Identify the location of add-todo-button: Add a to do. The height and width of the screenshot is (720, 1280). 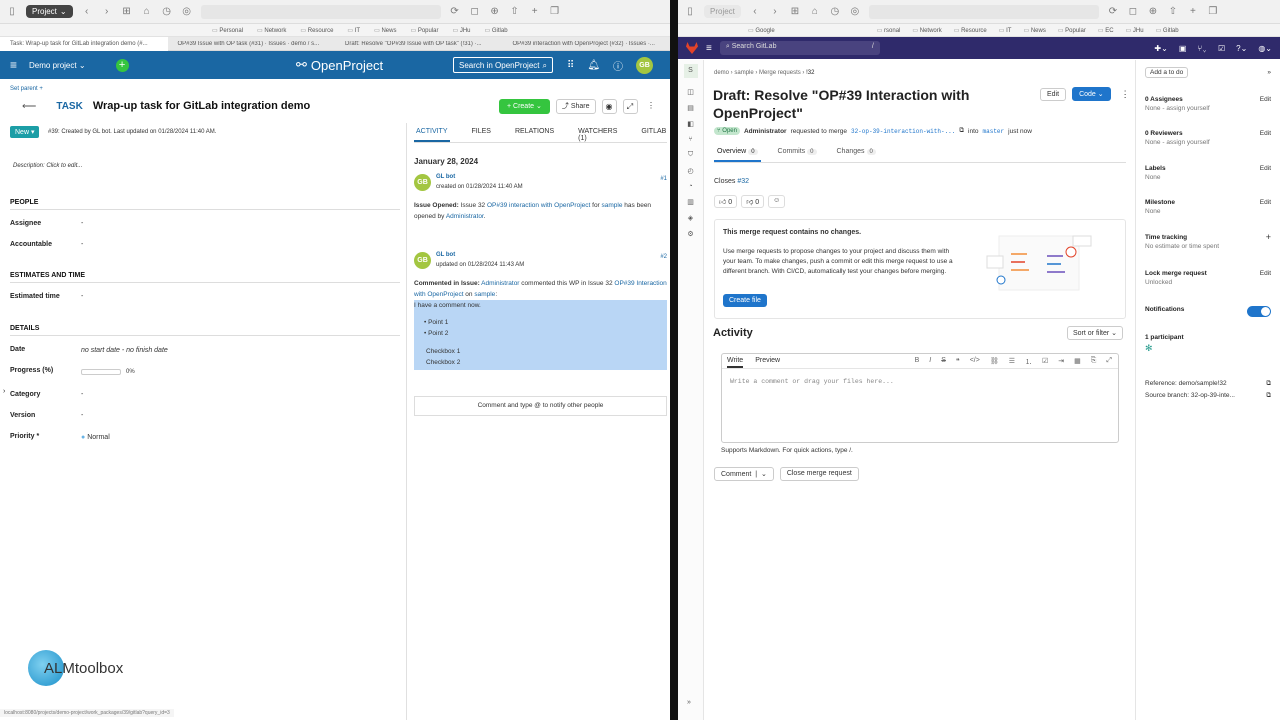
(1167, 72).